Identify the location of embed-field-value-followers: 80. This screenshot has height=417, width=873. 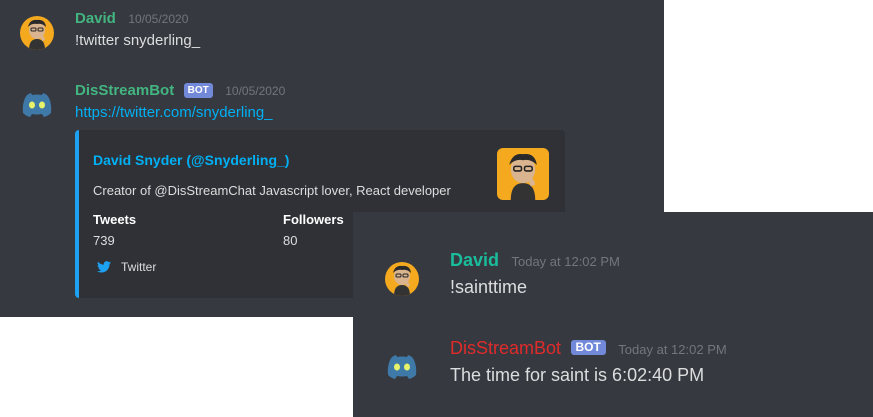
(290, 240).